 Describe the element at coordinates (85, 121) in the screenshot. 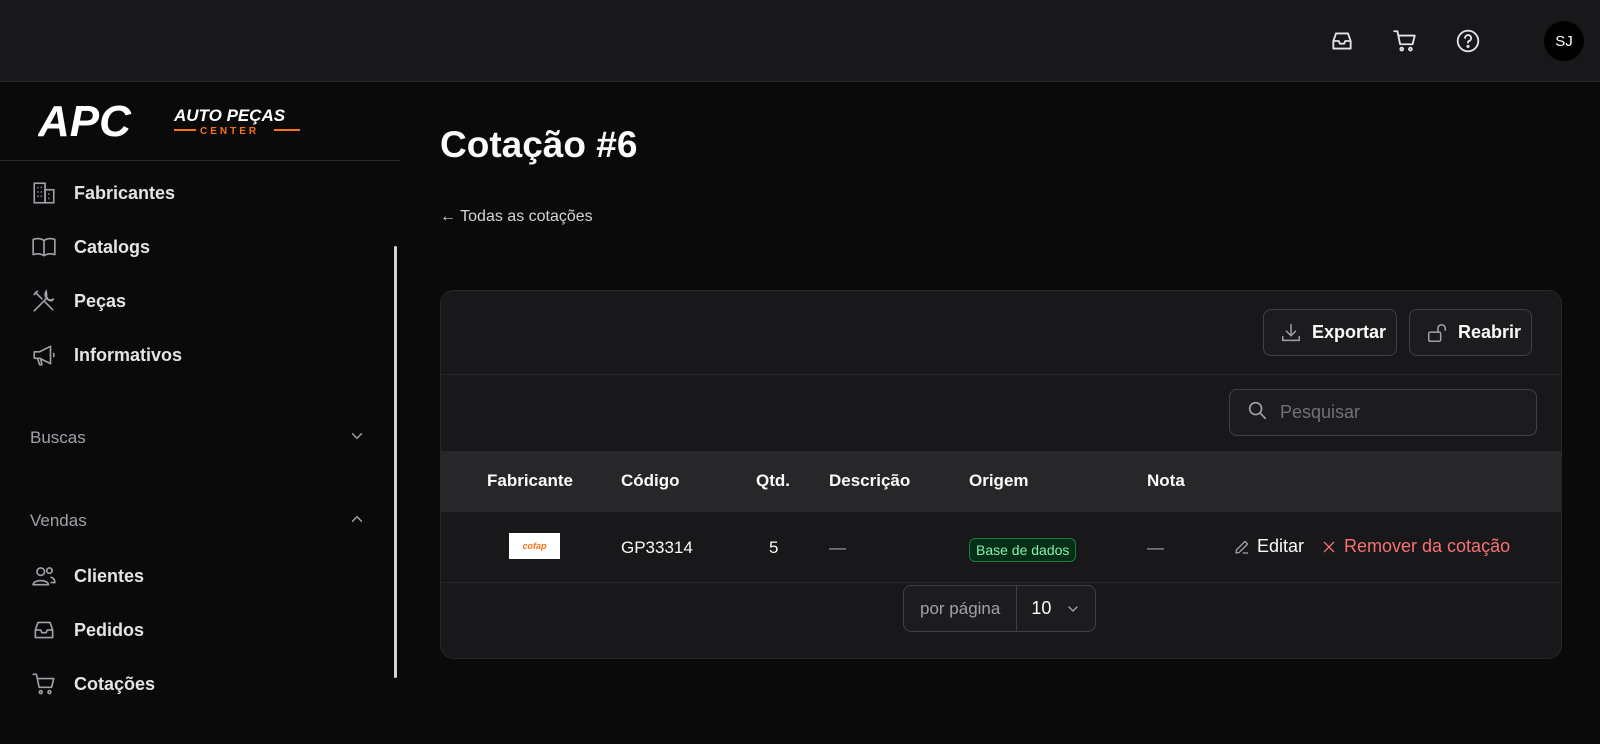

I see `svg-text: APC` at that location.